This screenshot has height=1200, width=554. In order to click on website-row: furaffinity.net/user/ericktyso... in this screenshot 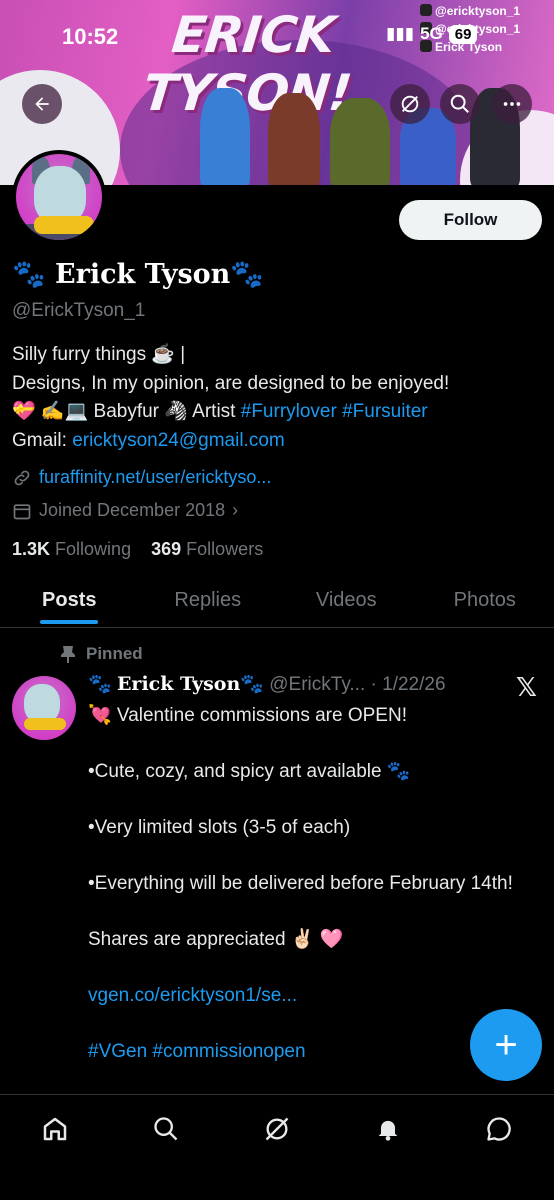, I will do `click(141, 477)`.